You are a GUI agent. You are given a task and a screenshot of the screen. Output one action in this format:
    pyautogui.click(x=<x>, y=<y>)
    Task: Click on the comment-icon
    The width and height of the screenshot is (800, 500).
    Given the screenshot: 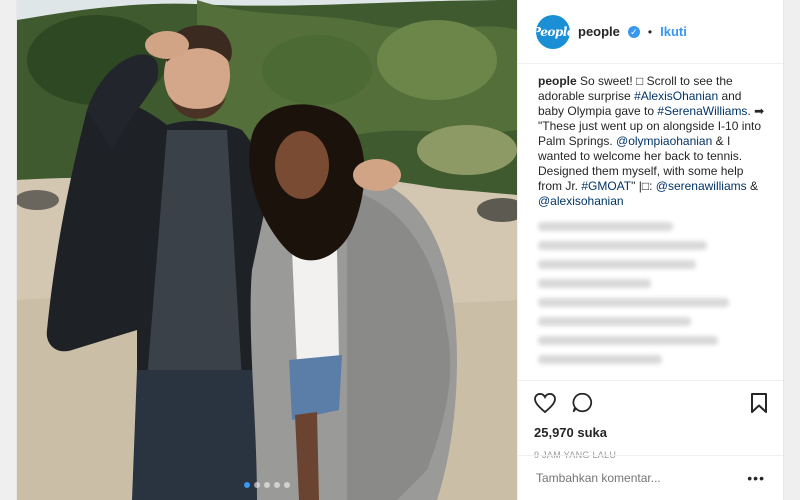 What is the action you would take?
    pyautogui.click(x=582, y=405)
    